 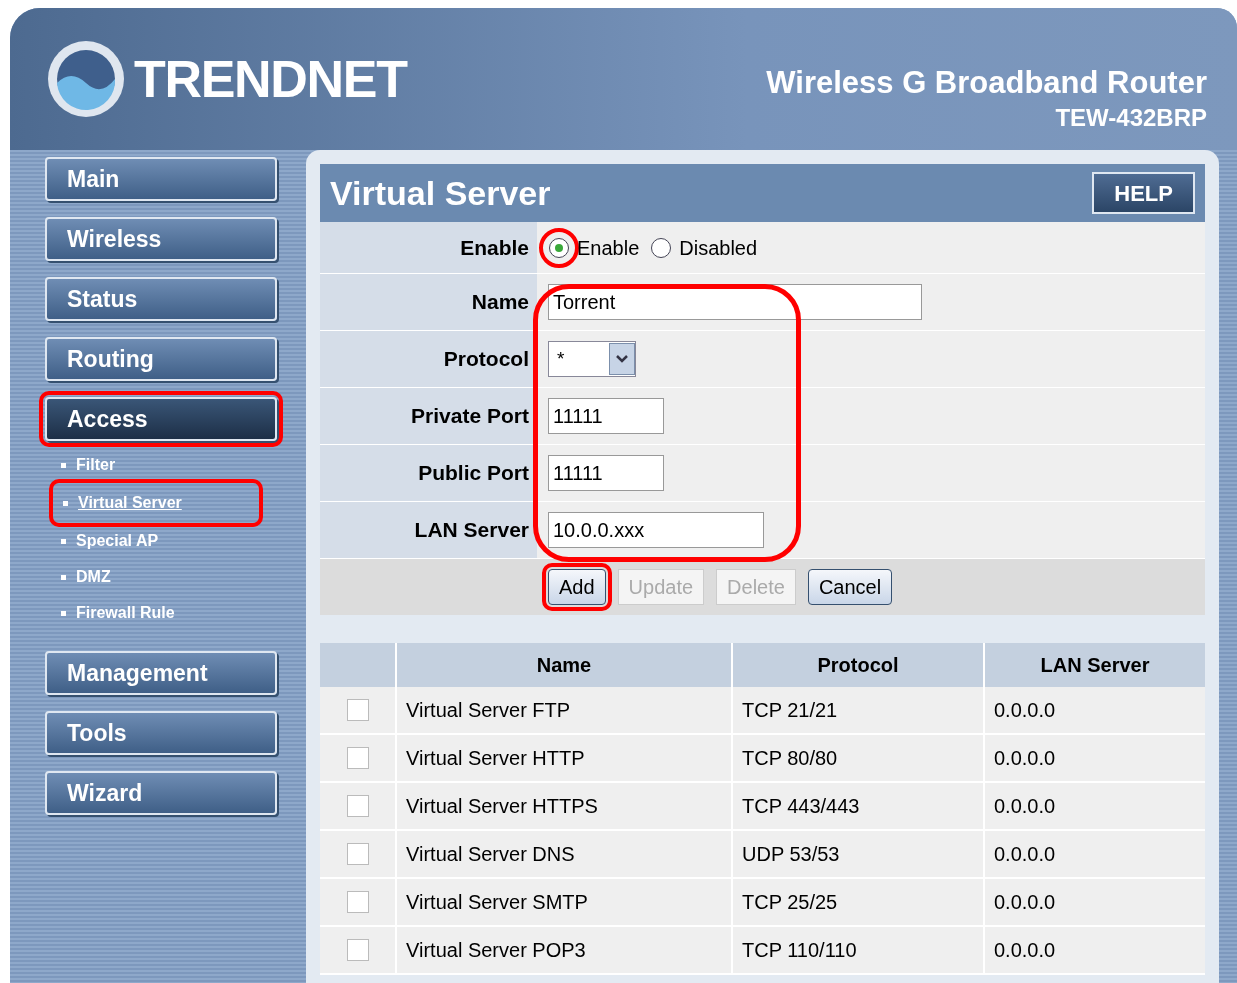 I want to click on table-cell: TCP 80/80, so click(x=859, y=758).